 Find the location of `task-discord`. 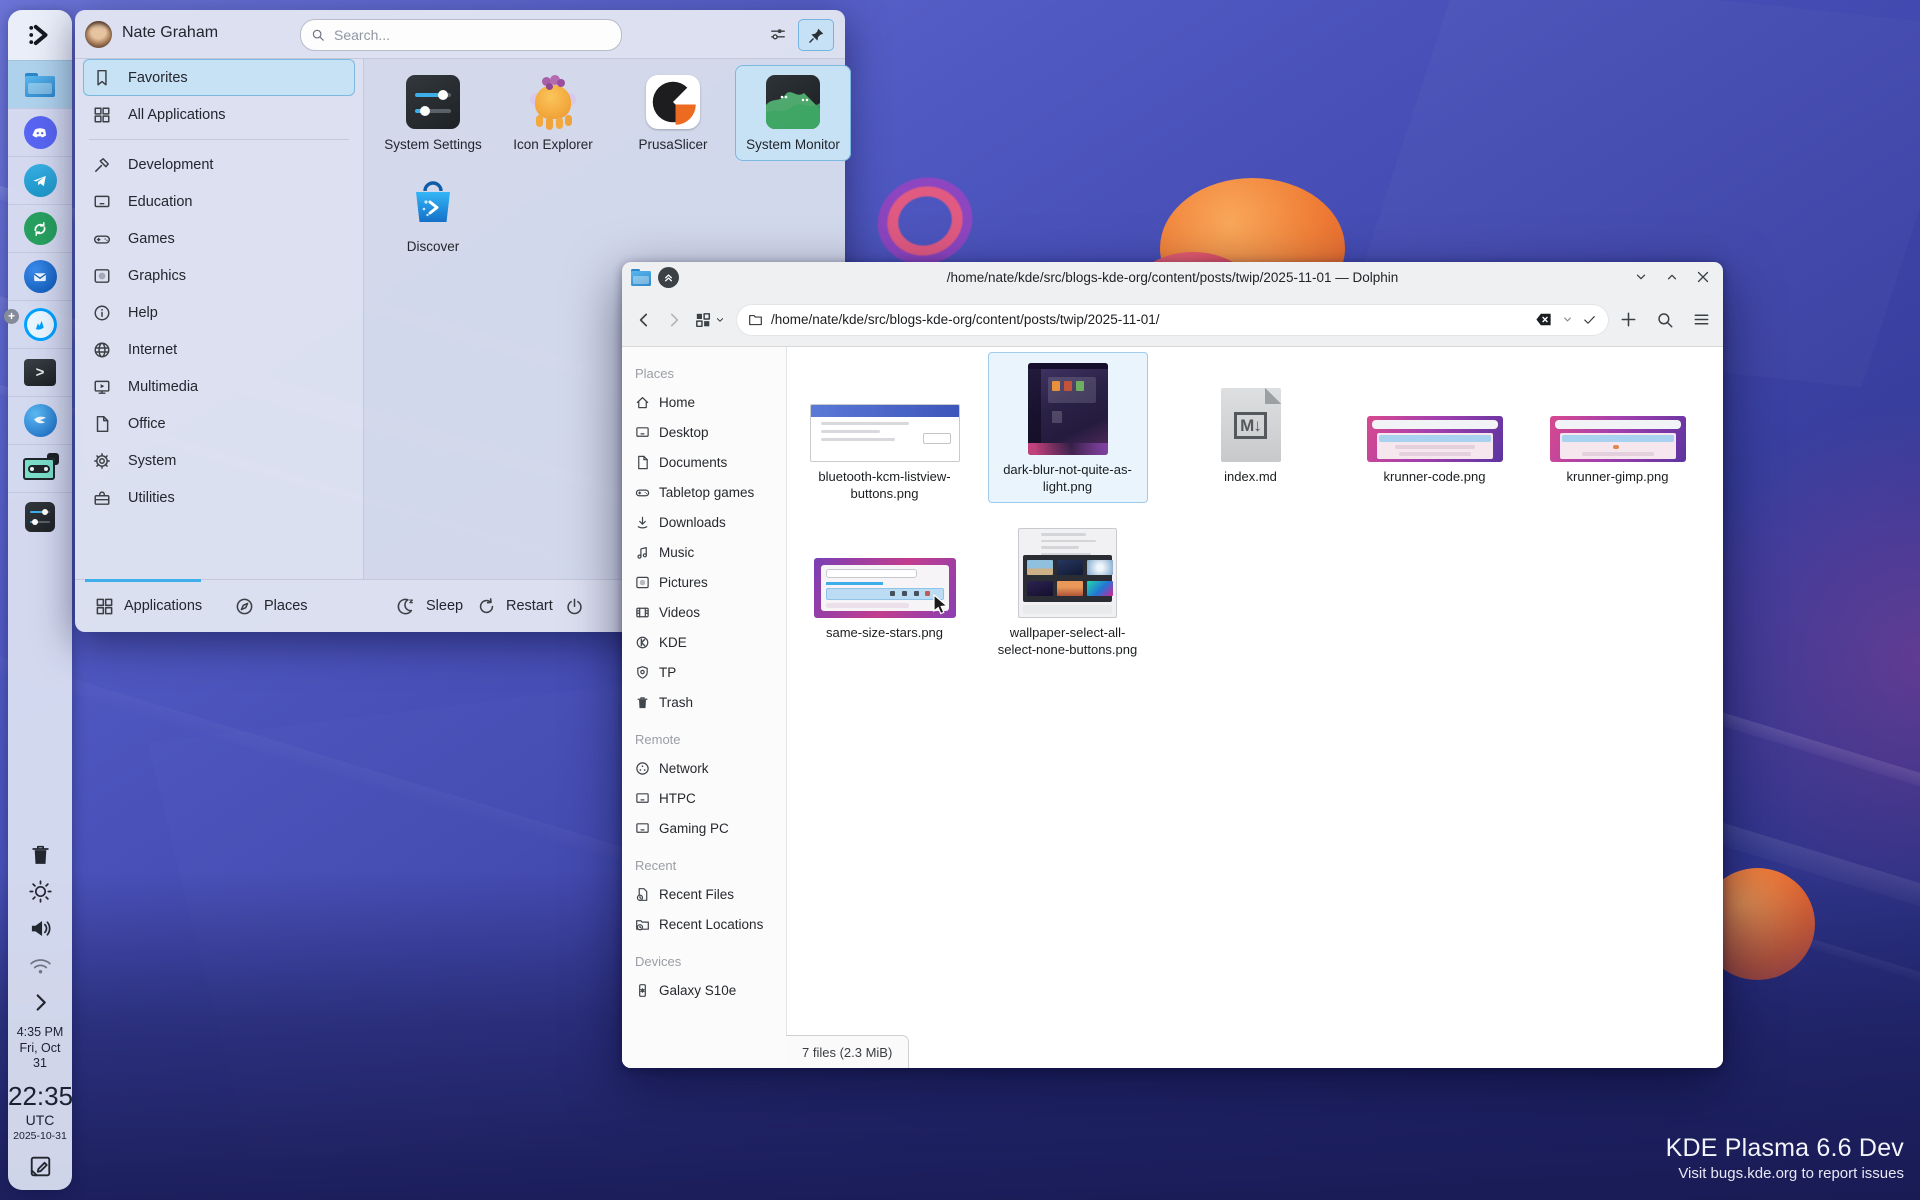

task-discord is located at coordinates (40, 132).